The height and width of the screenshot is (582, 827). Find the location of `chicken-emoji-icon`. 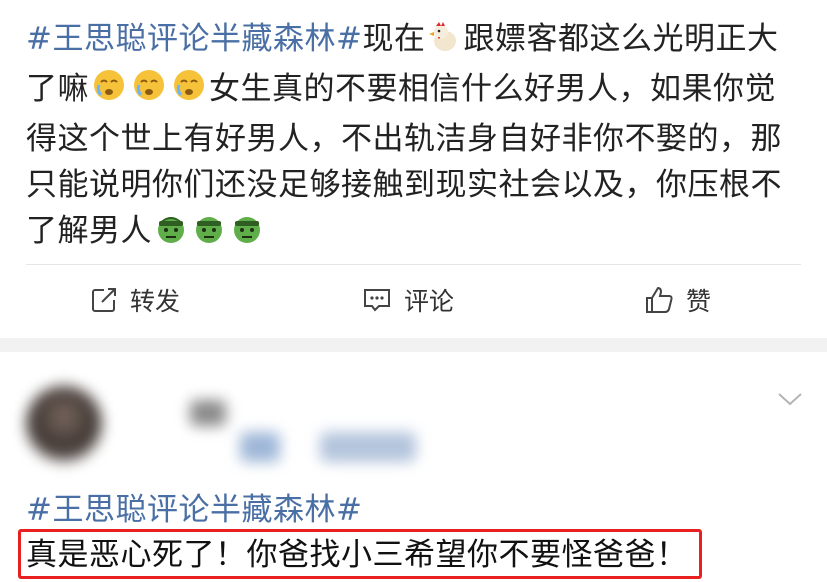

chicken-emoji-icon is located at coordinates (444, 42).